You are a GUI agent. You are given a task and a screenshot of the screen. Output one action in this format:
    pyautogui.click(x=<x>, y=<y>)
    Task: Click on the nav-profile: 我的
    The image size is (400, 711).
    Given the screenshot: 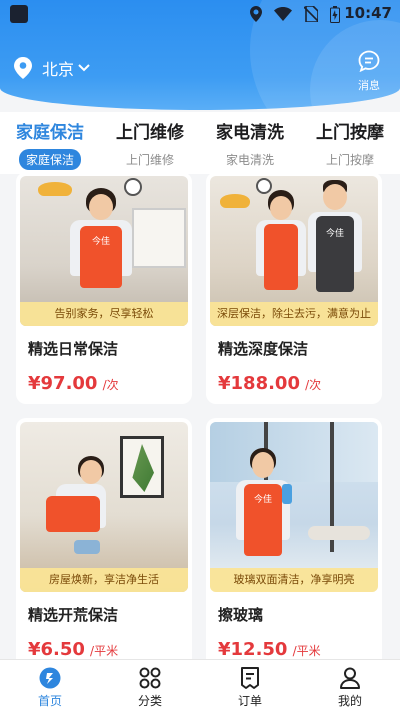 What is the action you would take?
    pyautogui.click(x=350, y=687)
    